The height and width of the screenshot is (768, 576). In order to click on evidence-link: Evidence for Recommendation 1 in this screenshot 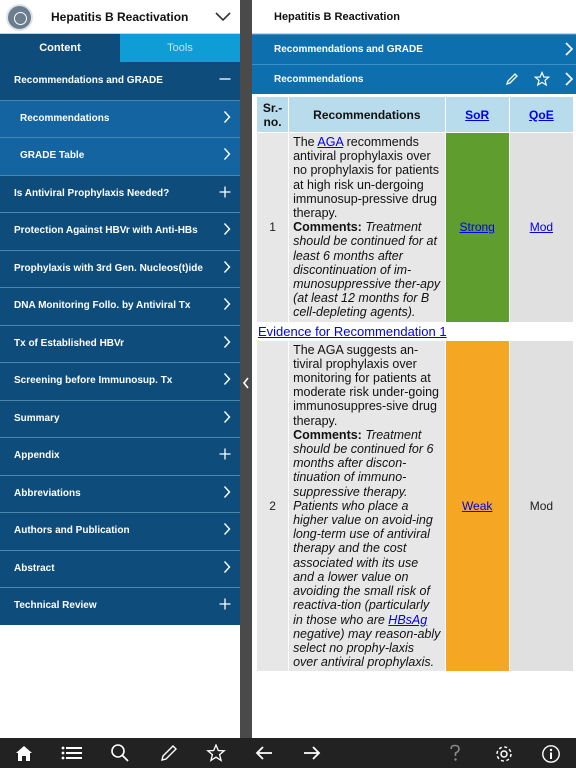, I will do `click(352, 331)`.